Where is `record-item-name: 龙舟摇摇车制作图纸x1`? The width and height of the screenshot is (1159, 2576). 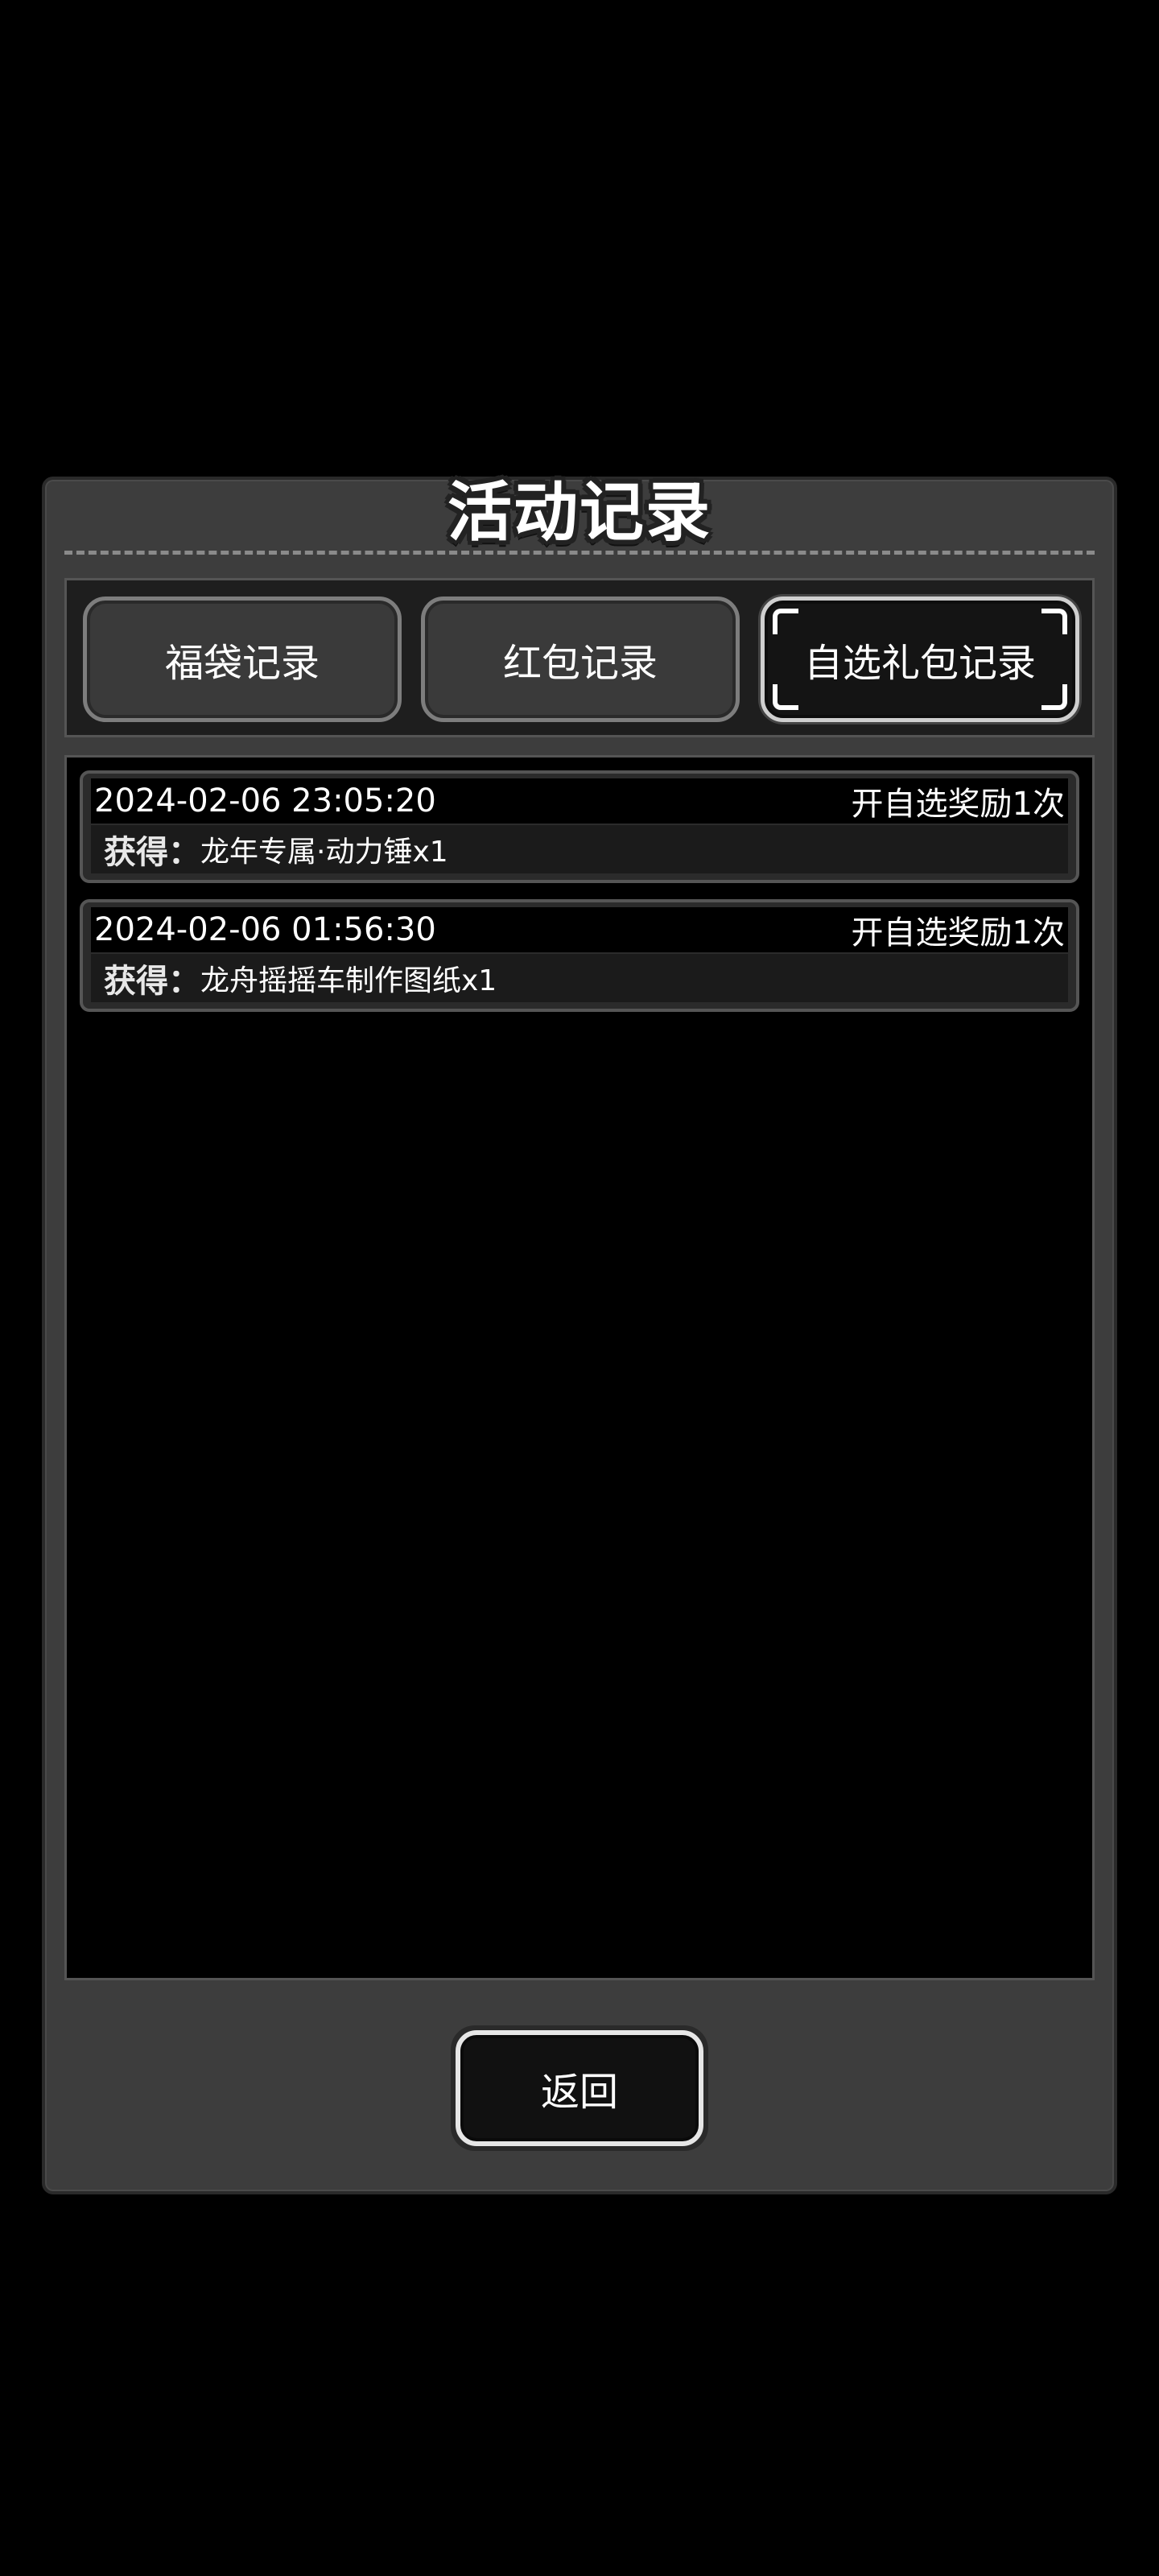
record-item-name: 龙舟摇摇车制作图纸x1 is located at coordinates (348, 980).